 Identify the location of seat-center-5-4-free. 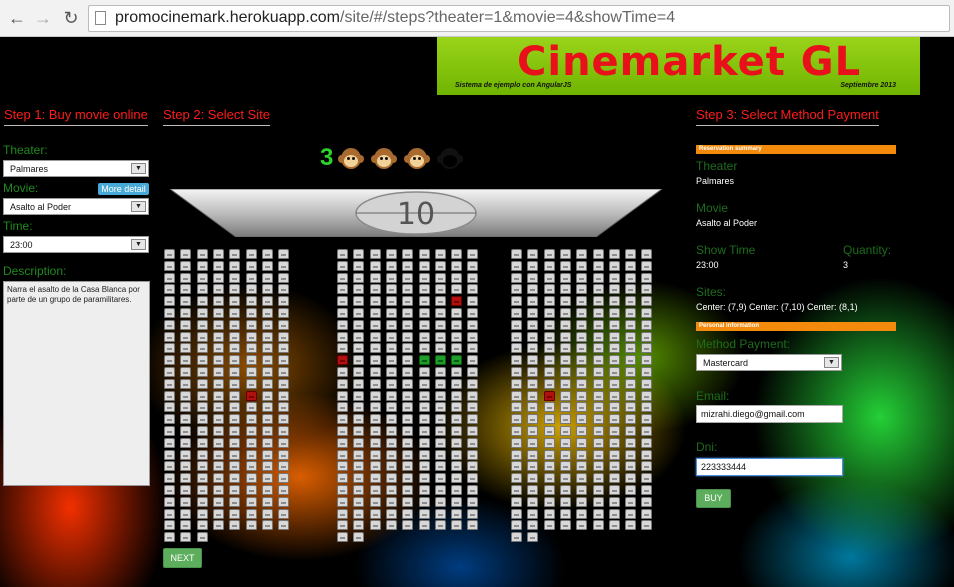
(391, 301).